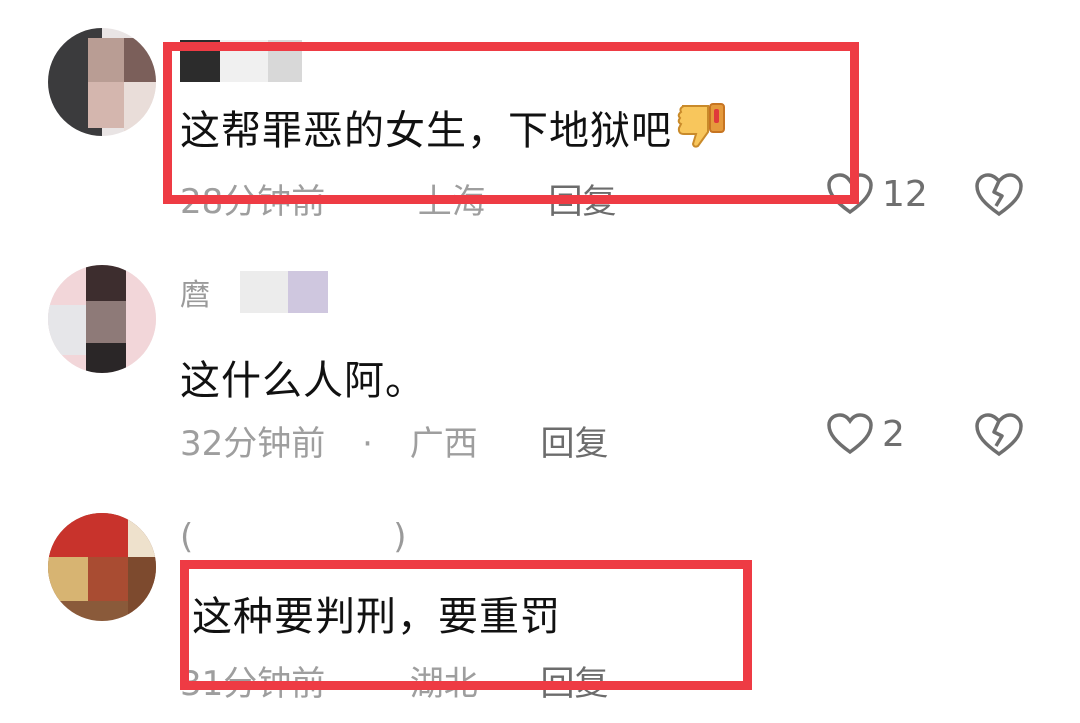 The image size is (1080, 723). Describe the element at coordinates (303, 381) in the screenshot. I see `comment-text: 这什么人阿。` at that location.